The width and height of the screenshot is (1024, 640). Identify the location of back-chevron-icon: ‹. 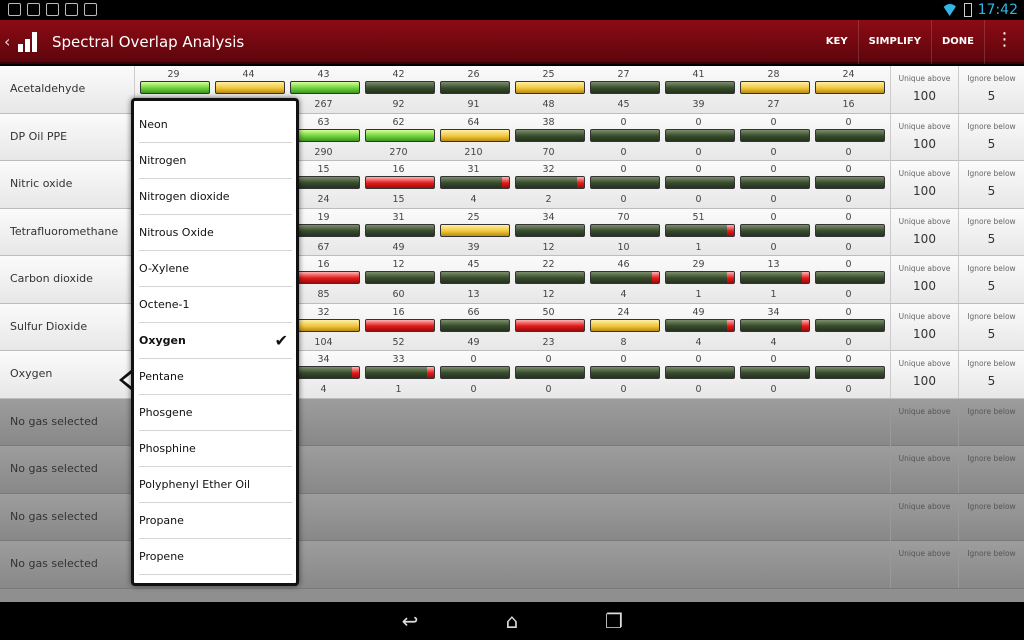
(7, 41).